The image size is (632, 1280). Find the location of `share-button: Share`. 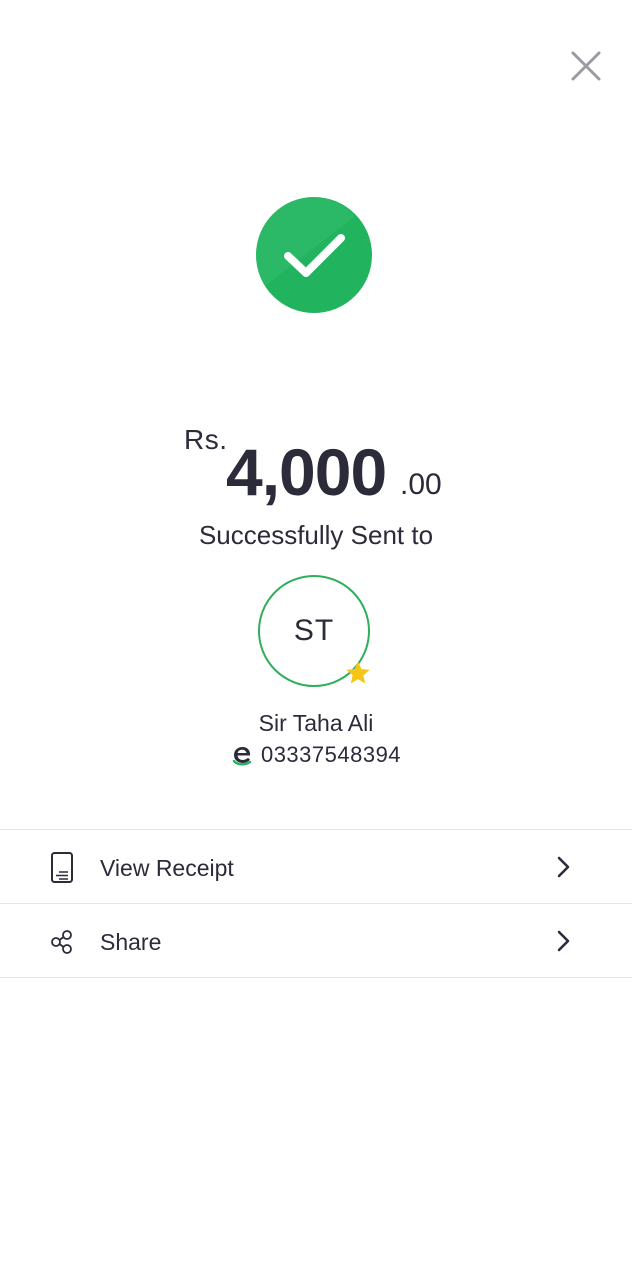

share-button: Share is located at coordinates (316, 941).